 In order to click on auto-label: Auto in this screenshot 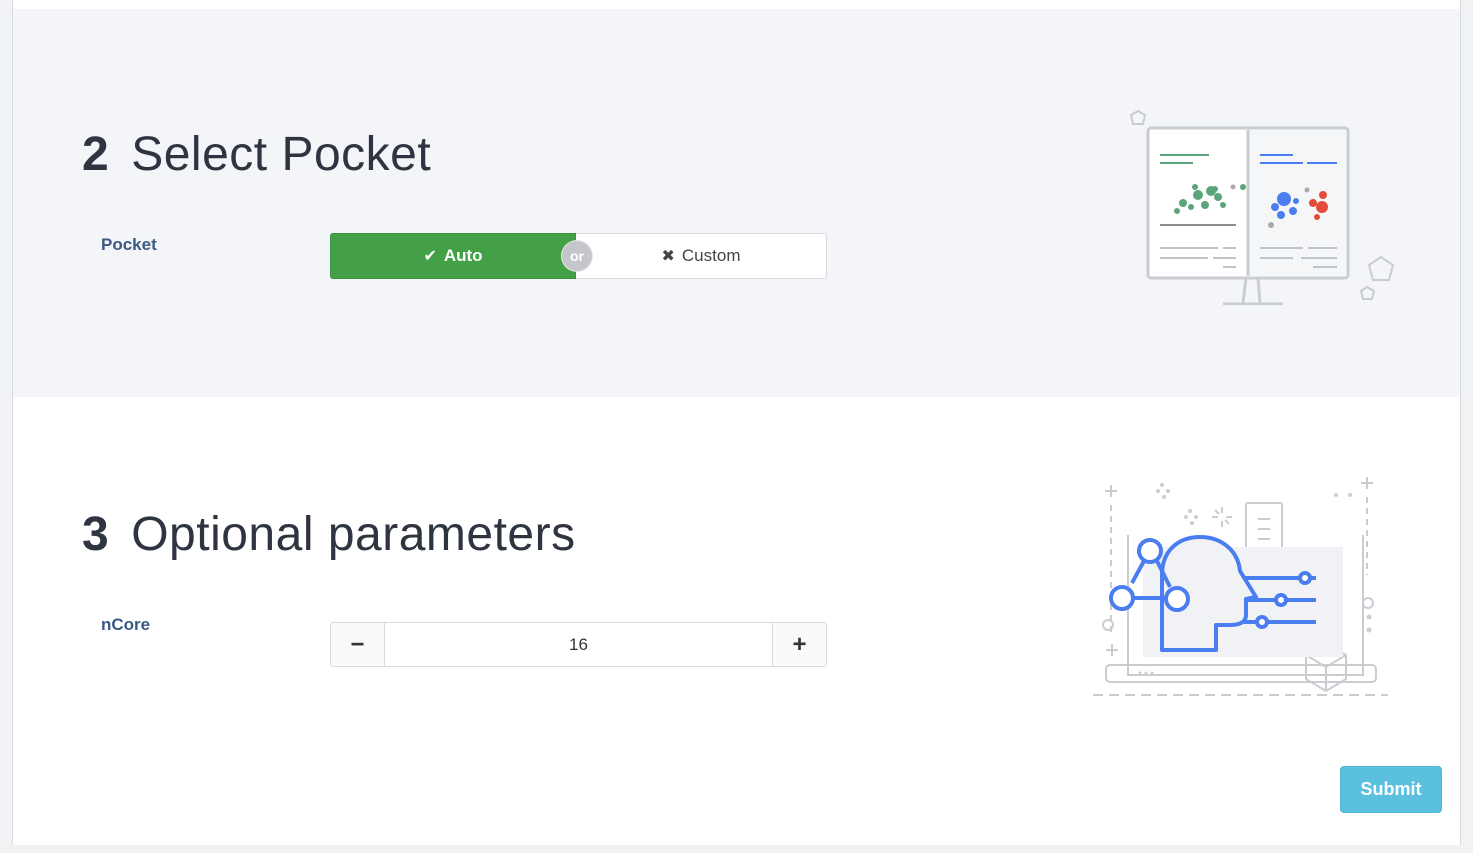, I will do `click(463, 255)`.